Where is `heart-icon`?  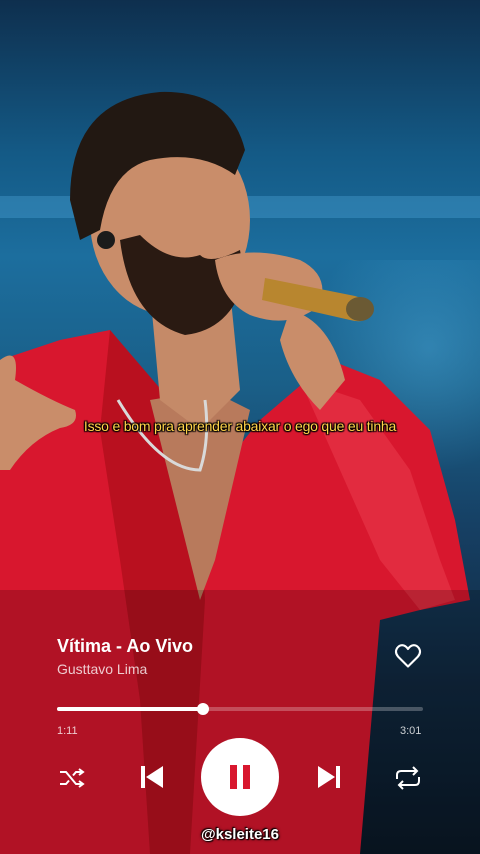 heart-icon is located at coordinates (408, 656).